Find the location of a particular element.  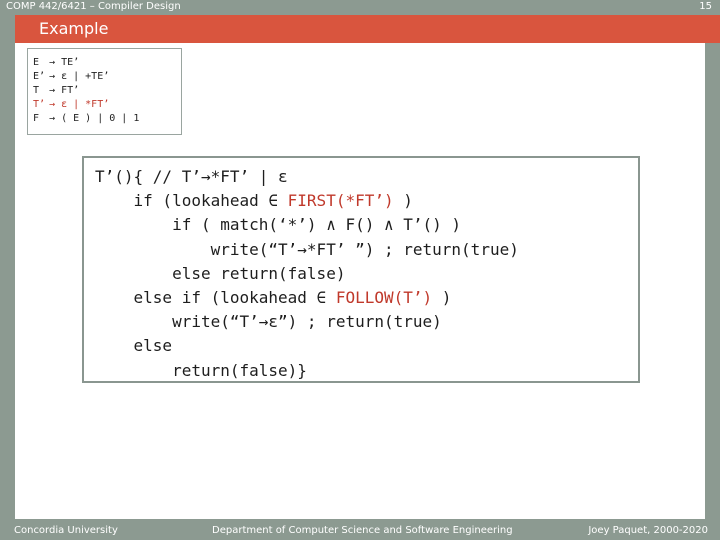

grammar-lhs: E is located at coordinates (36, 62).